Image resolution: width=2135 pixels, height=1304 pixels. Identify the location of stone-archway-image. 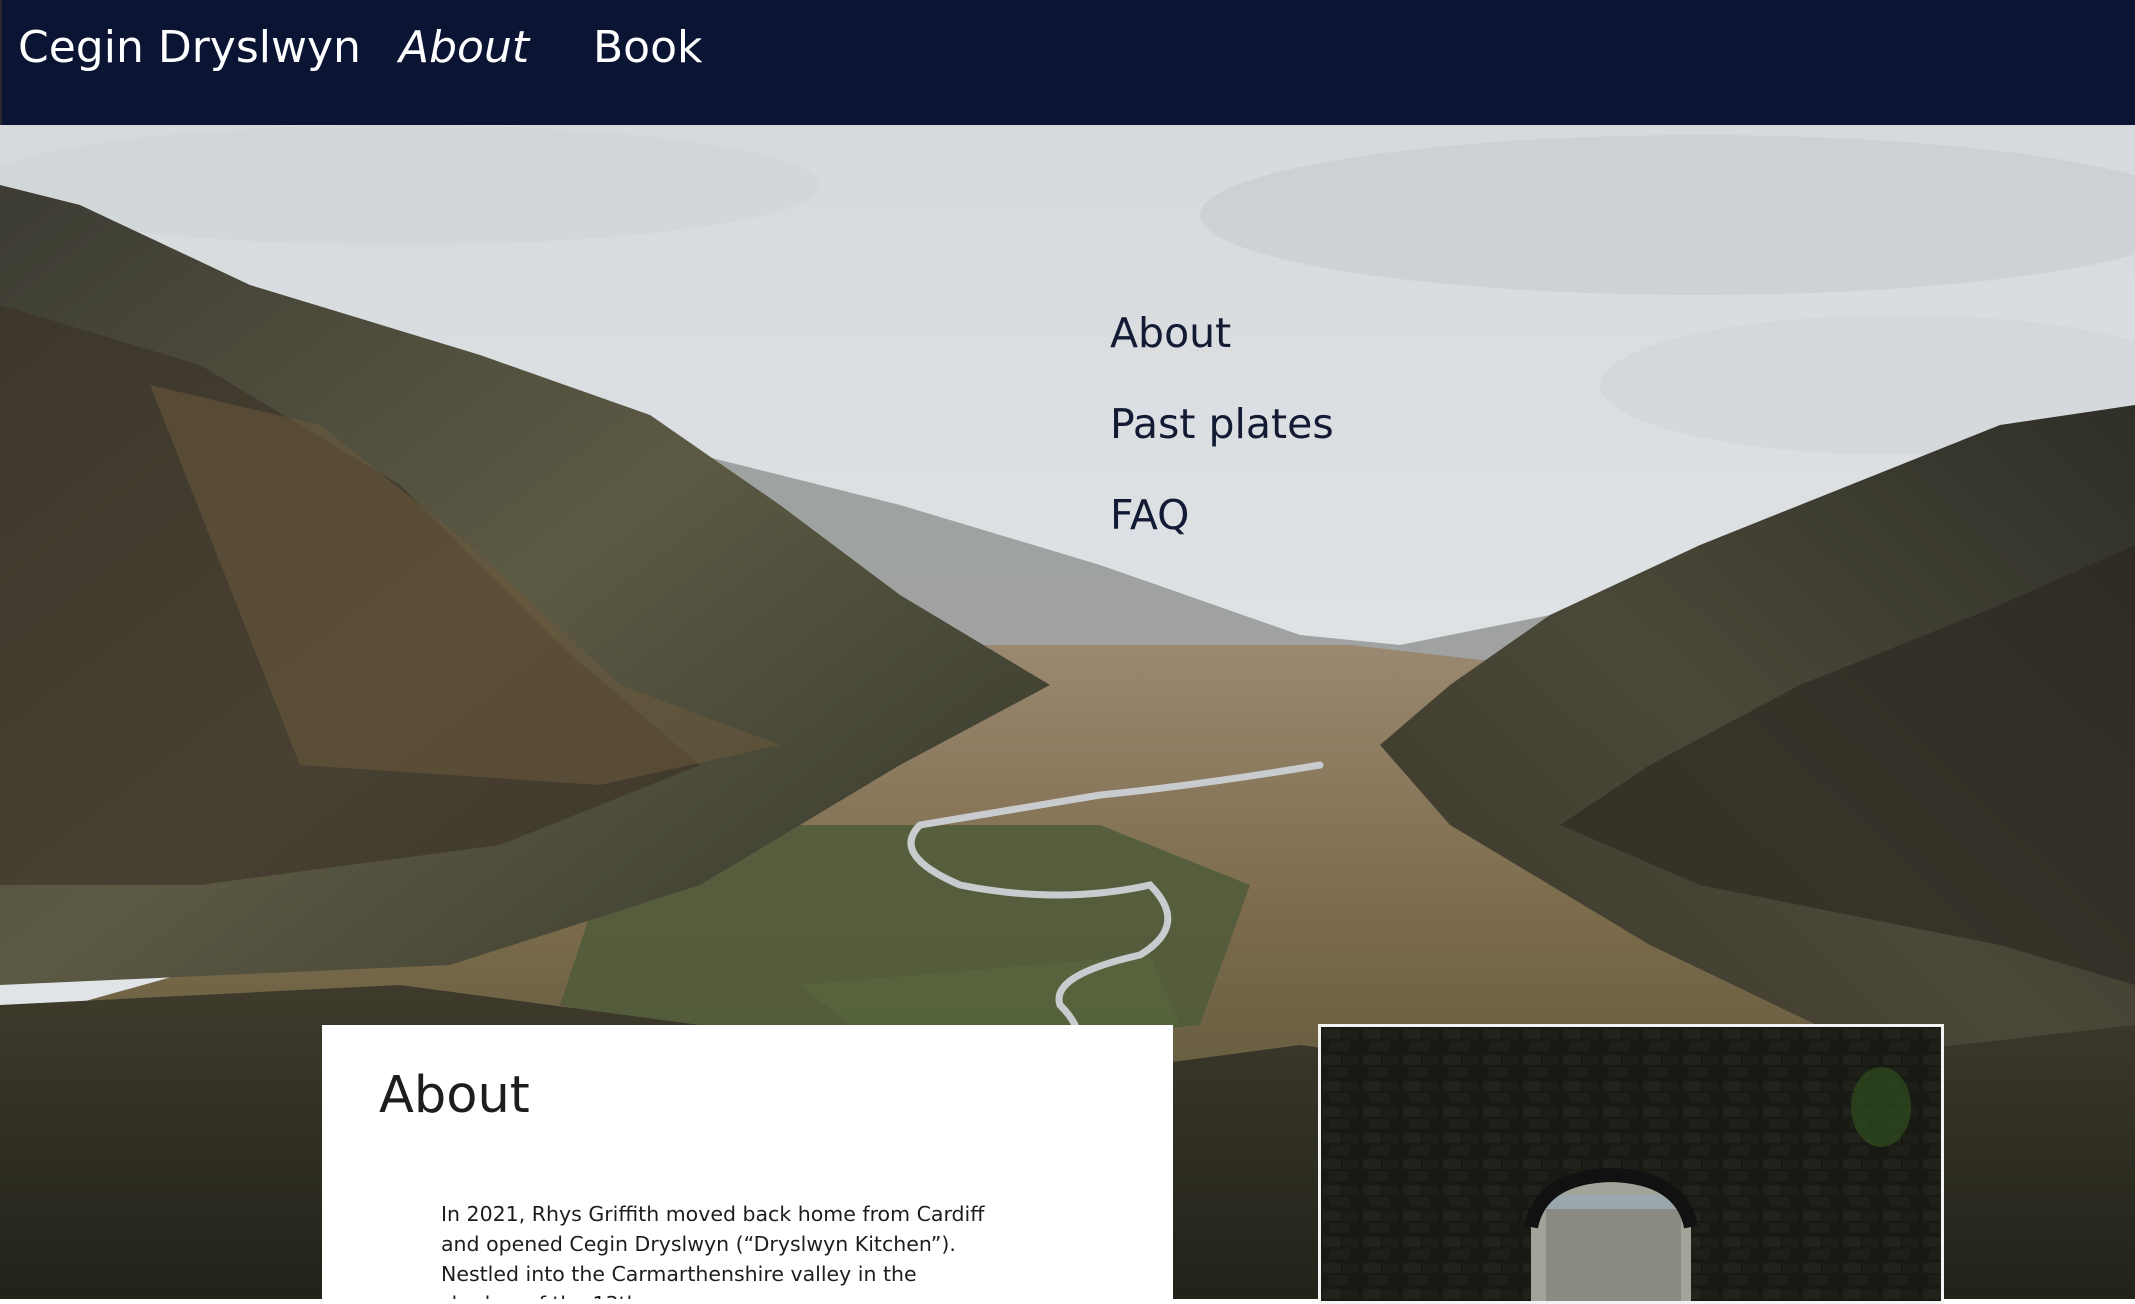
(1631, 1164).